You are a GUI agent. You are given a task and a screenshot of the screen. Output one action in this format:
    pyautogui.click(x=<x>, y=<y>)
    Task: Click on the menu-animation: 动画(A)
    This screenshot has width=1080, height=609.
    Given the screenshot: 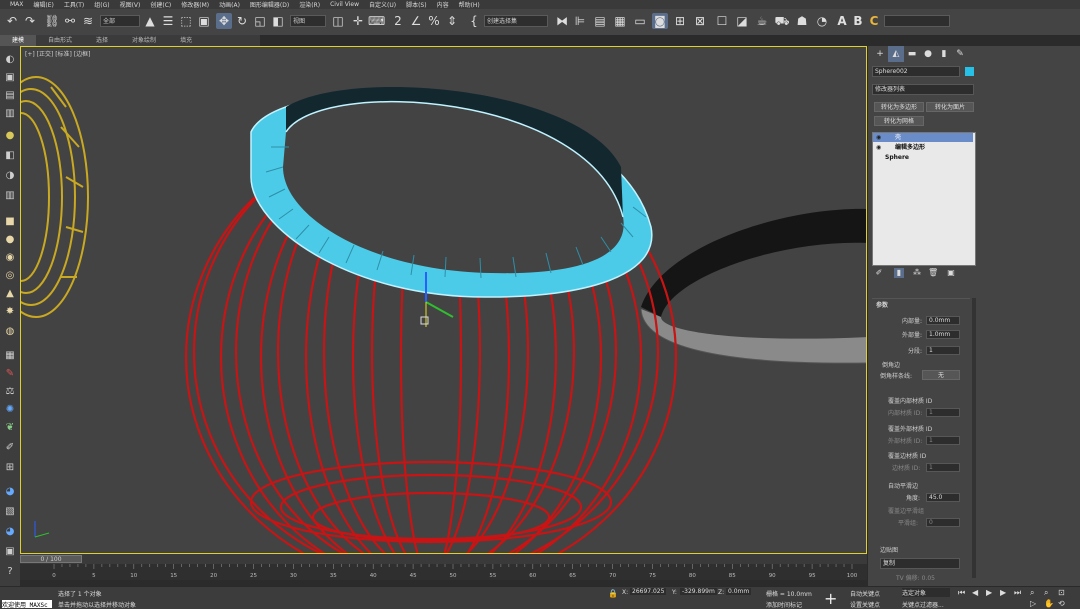 What is the action you would take?
    pyautogui.click(x=229, y=4)
    